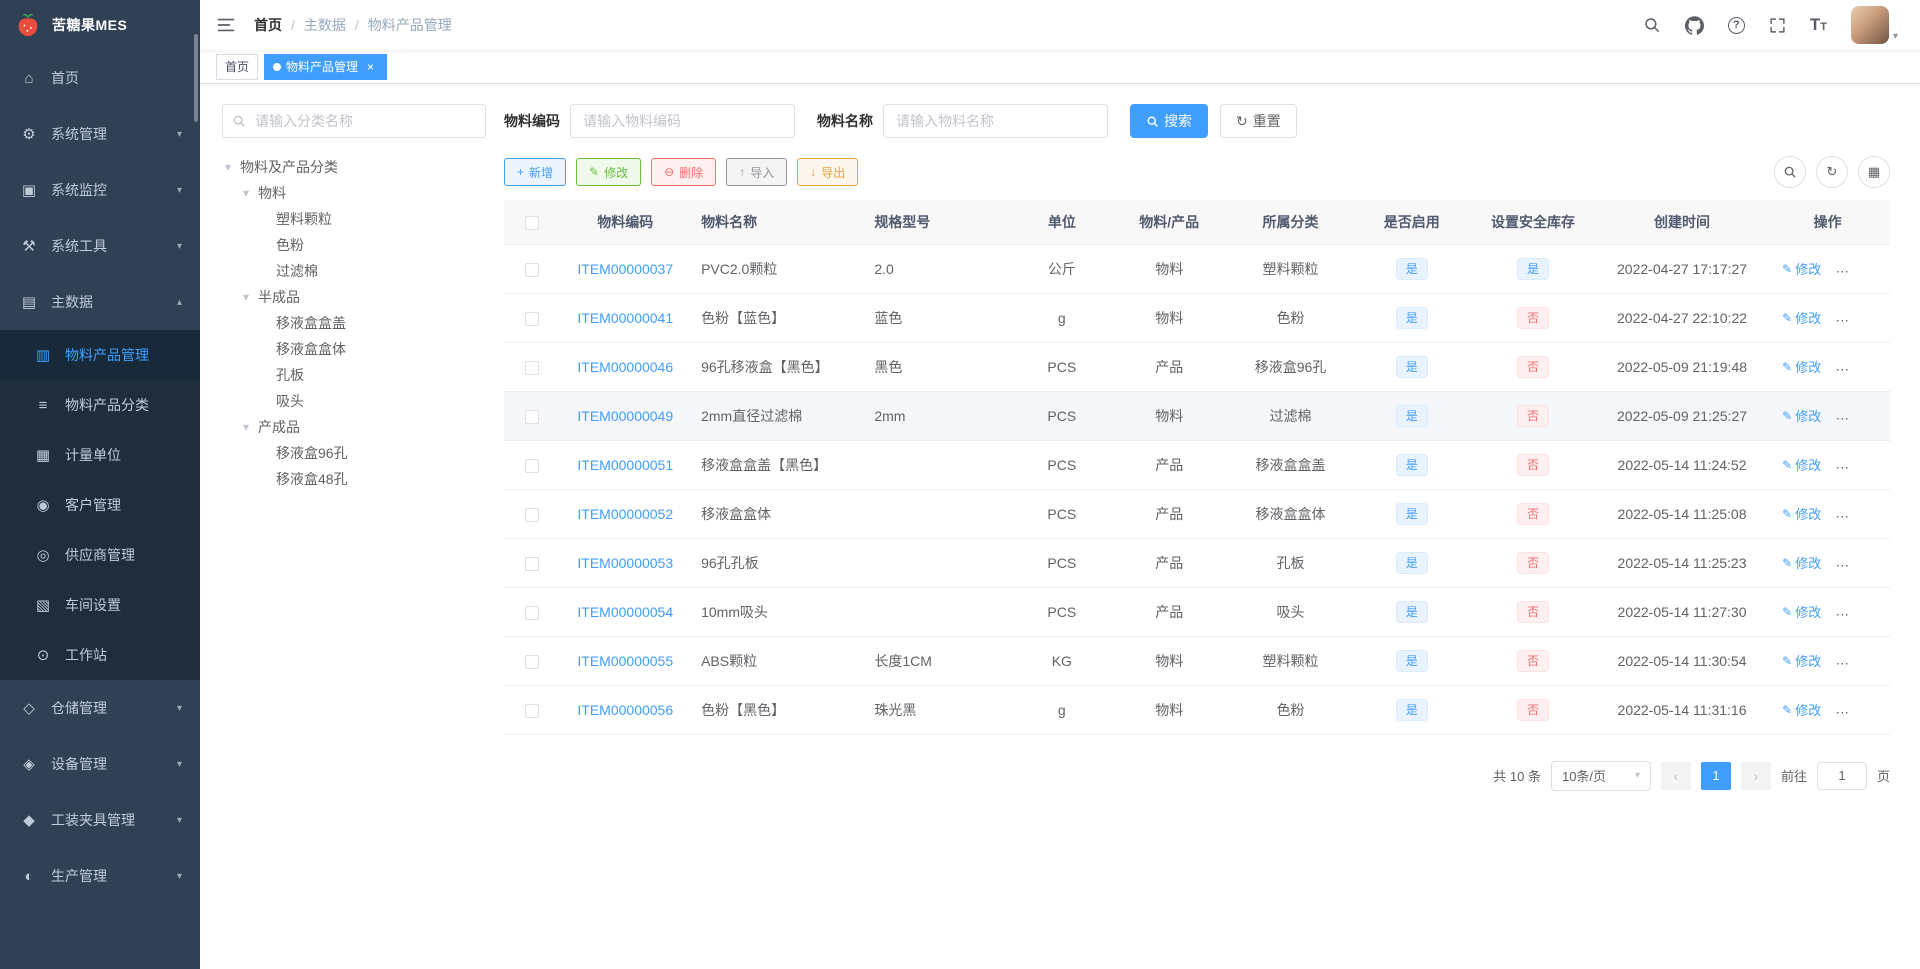 Image resolution: width=1920 pixels, height=969 pixels. Describe the element at coordinates (354, 401) in the screenshot. I see `tree-node: ▾吸头` at that location.